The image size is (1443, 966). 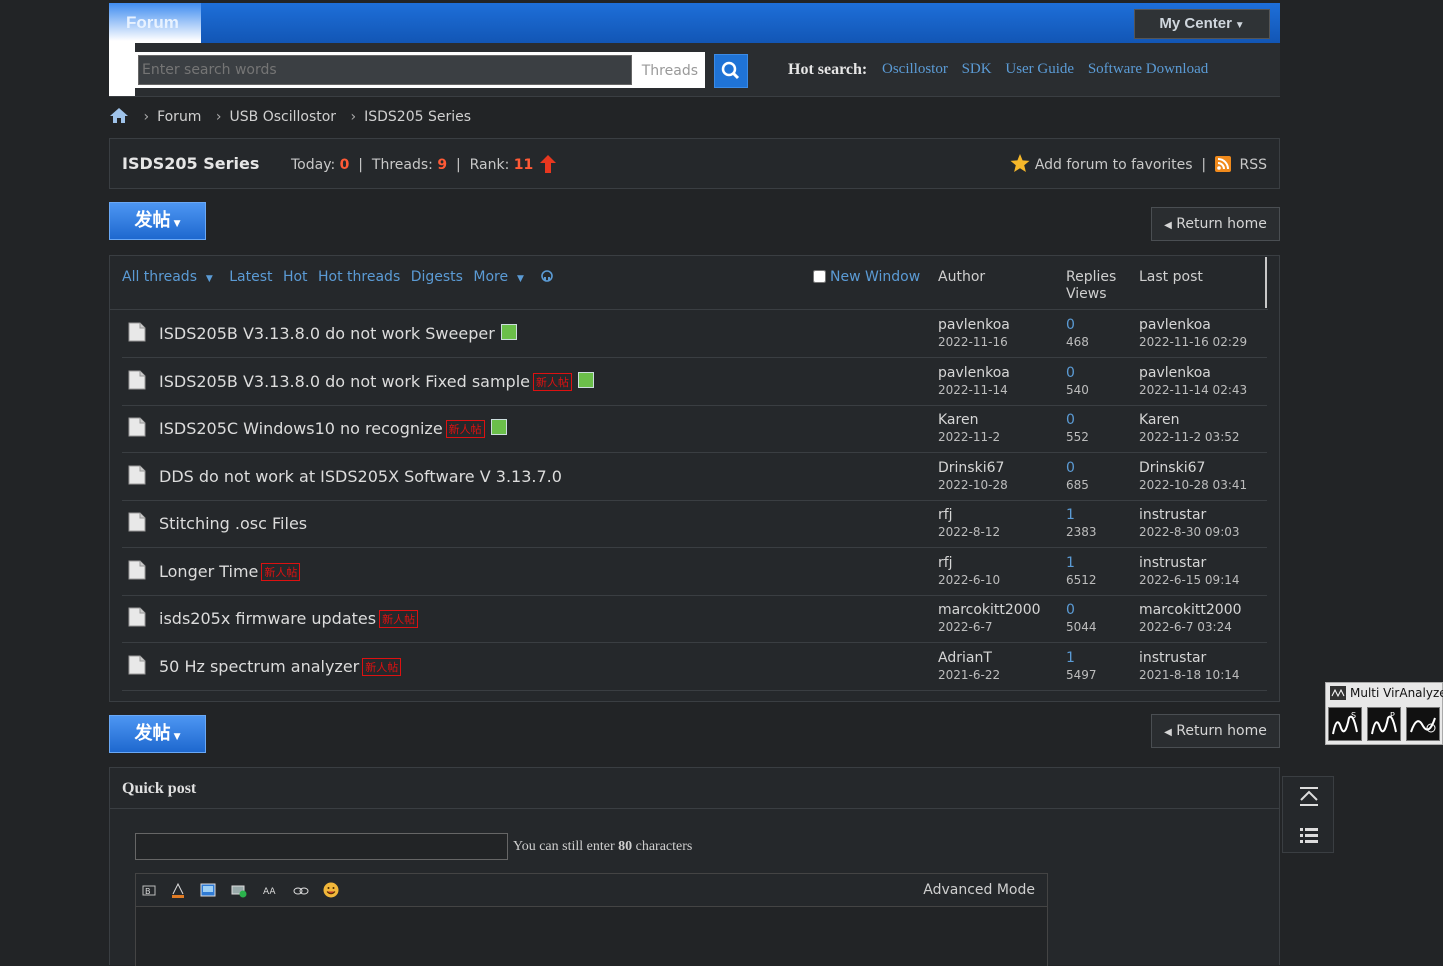 I want to click on post-date: 2022-11-14, so click(x=973, y=389).